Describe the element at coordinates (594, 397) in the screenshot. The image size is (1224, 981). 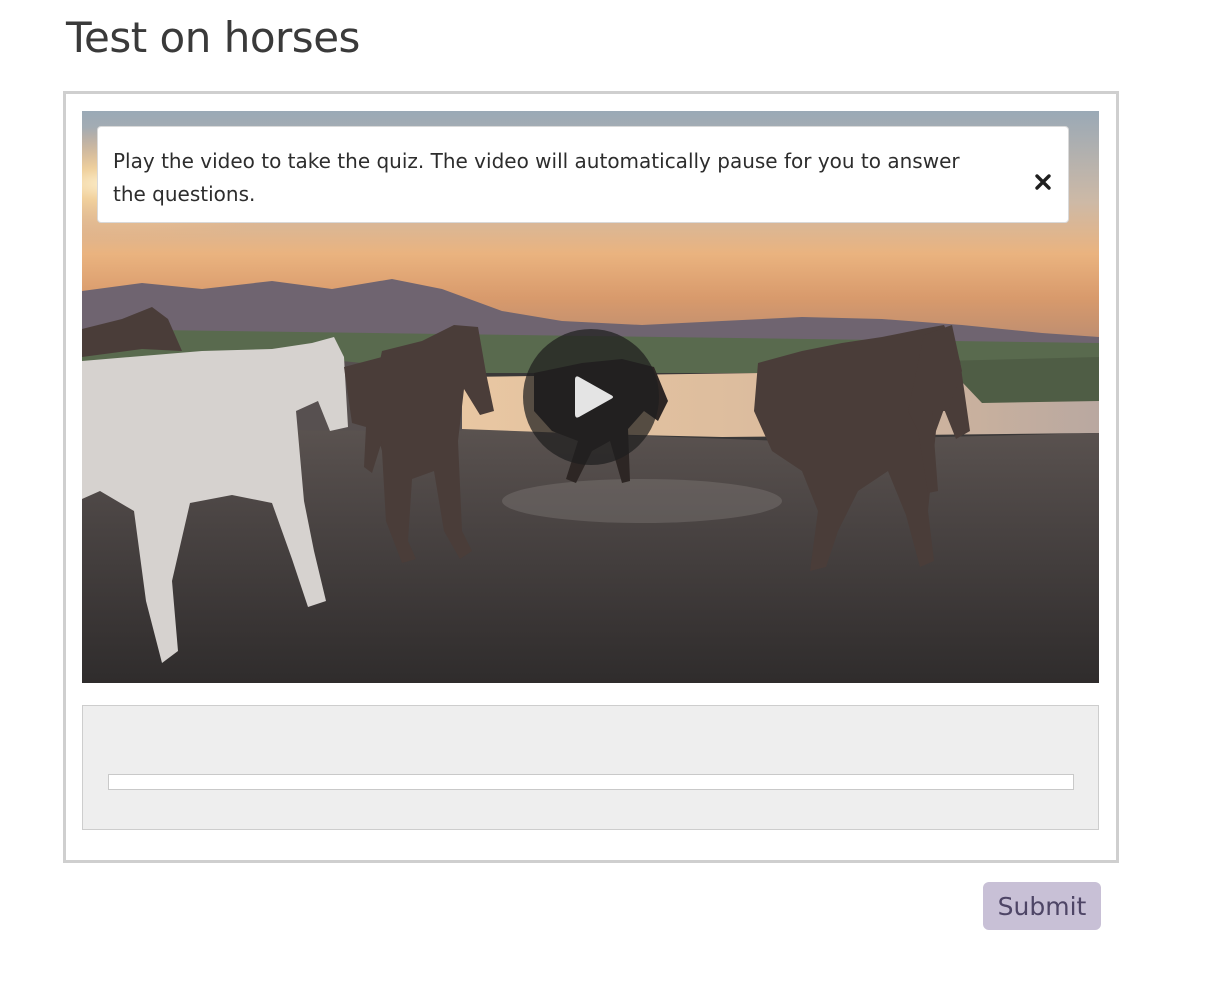
I see `play-icon` at that location.